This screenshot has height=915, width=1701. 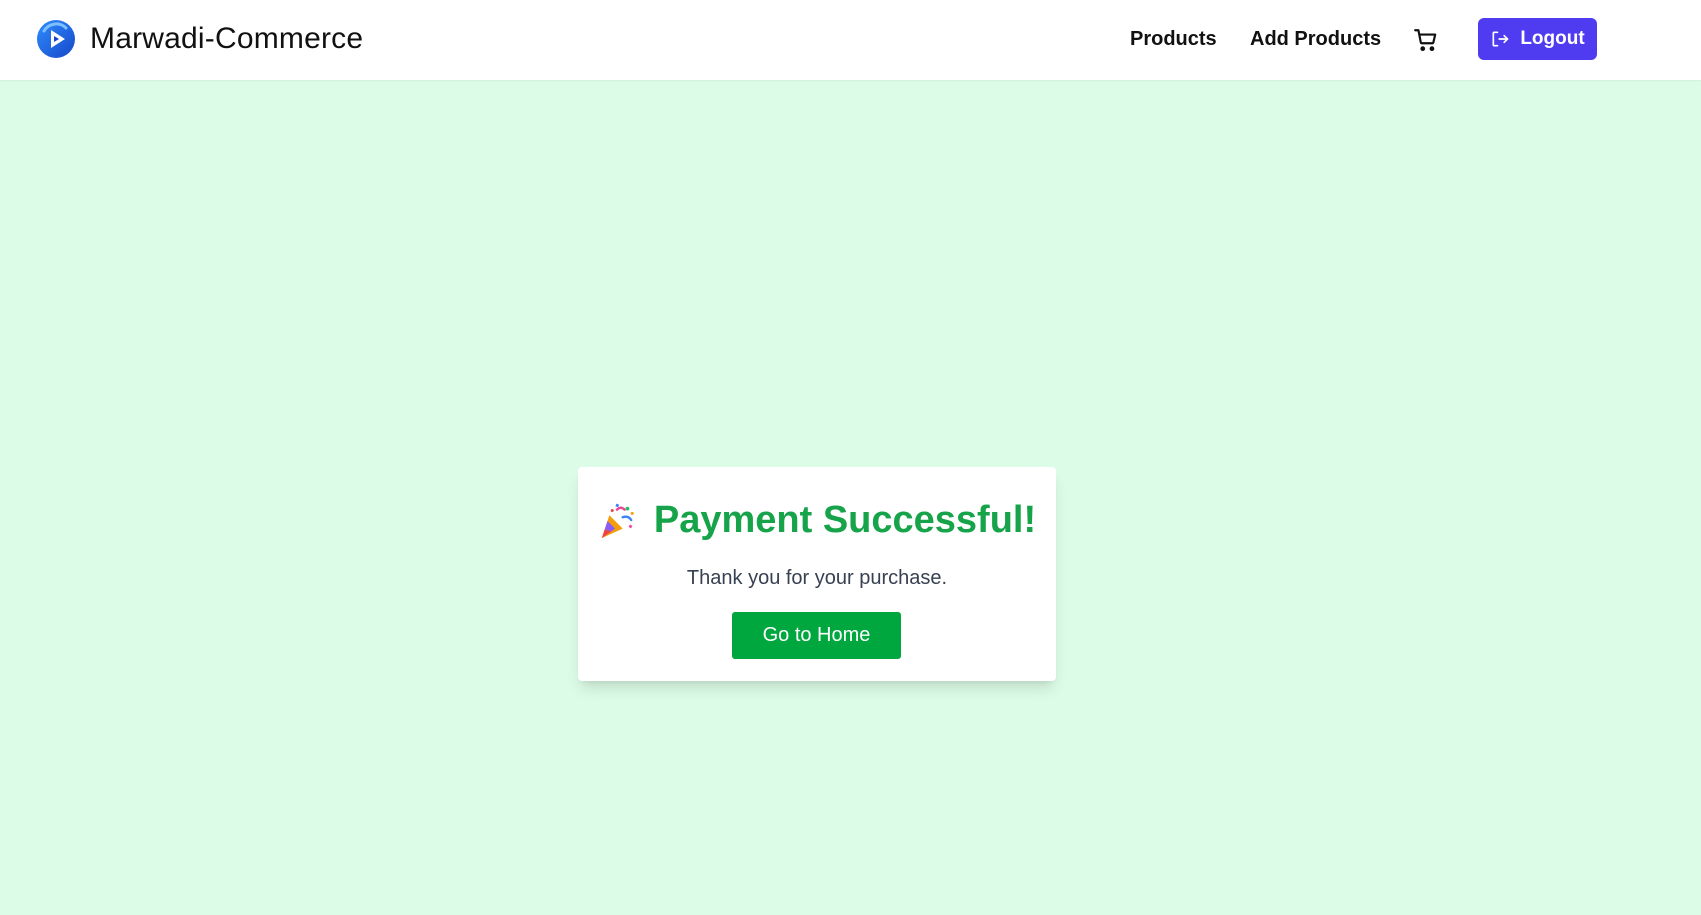 I want to click on card-title-row: Payment Successful!, so click(x=817, y=520).